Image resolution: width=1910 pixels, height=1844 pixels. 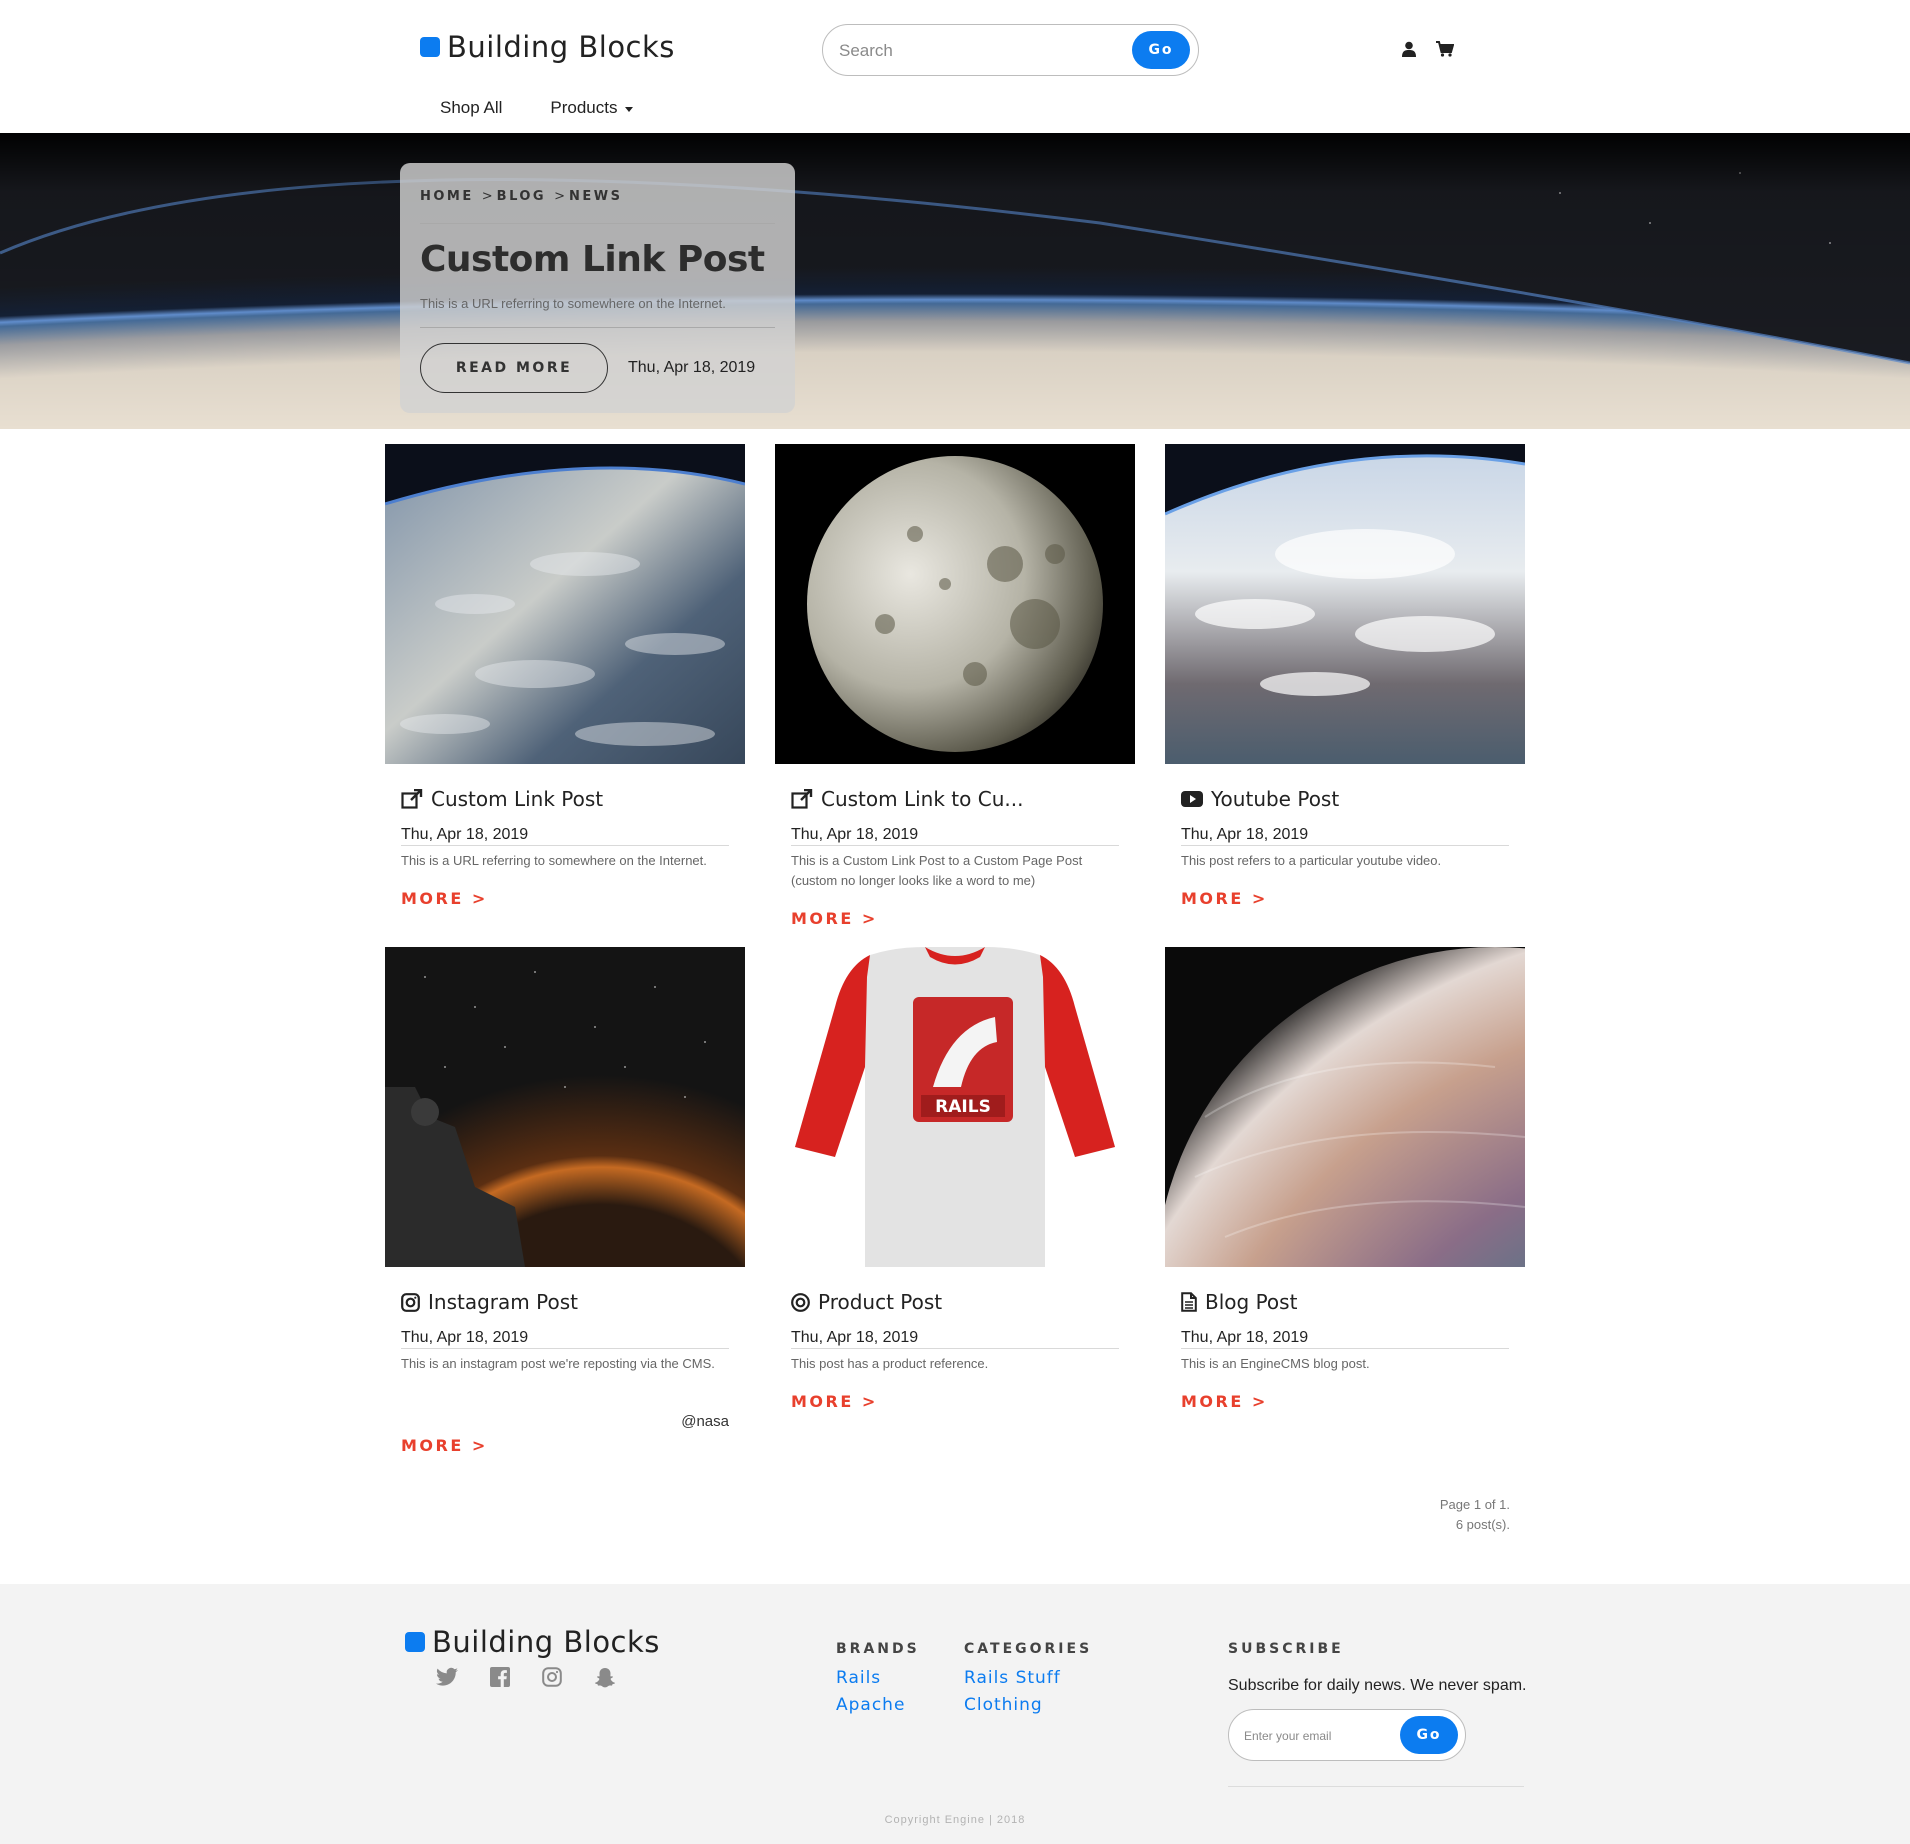 What do you see at coordinates (514, 368) in the screenshot?
I see `read-more-button: READ MORE` at bounding box center [514, 368].